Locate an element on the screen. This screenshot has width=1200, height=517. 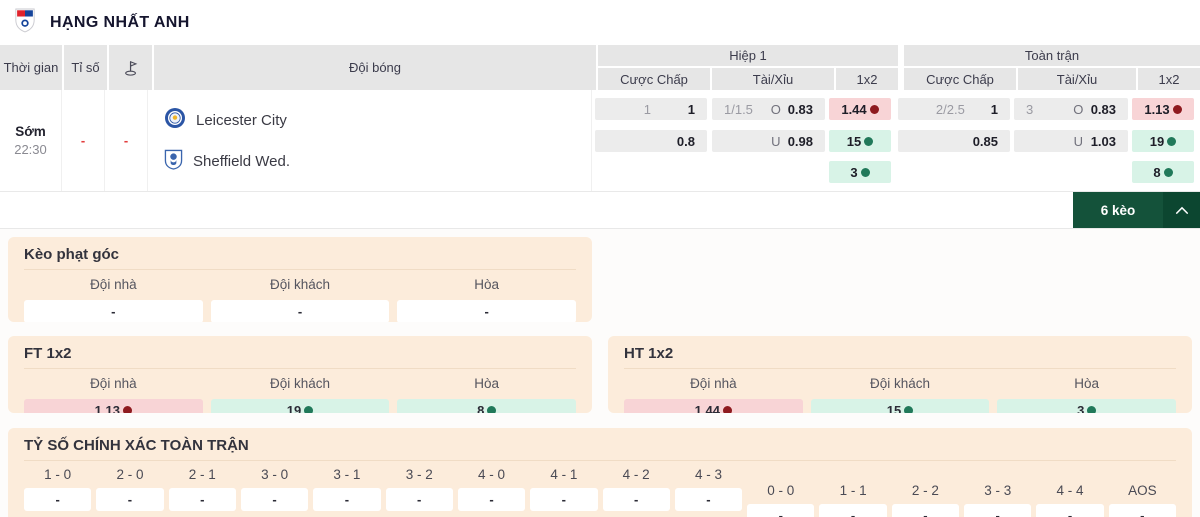
score-odds-4-0: - is located at coordinates (491, 499).